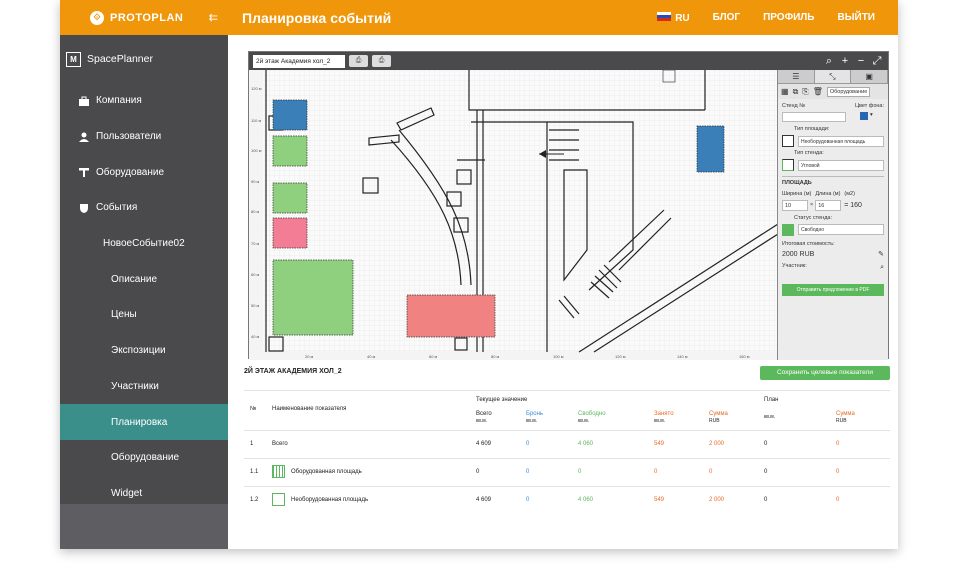 The height and width of the screenshot is (565, 960). Describe the element at coordinates (833, 290) in the screenshot. I see `send-pdf-button: Отправить предложение в PDF` at that location.